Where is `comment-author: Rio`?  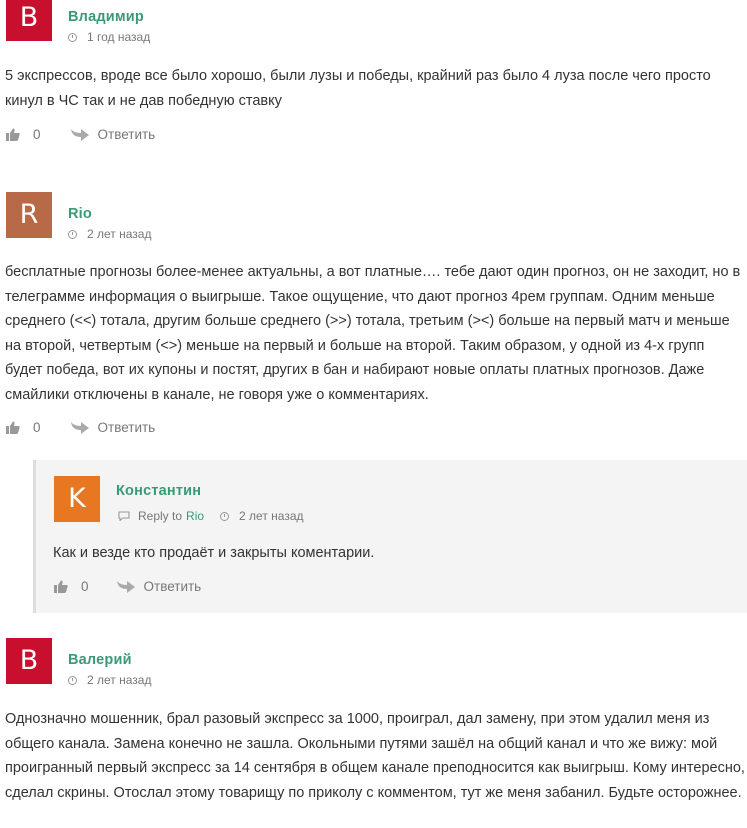 comment-author: Rio is located at coordinates (80, 214).